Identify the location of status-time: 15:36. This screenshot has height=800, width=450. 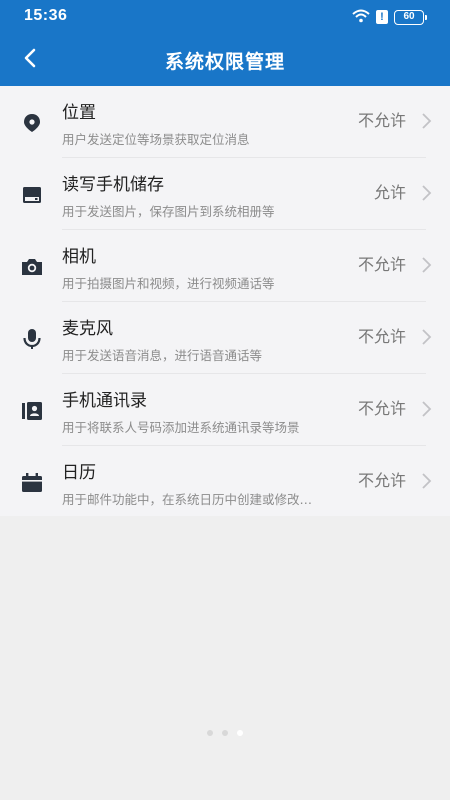
(46, 15).